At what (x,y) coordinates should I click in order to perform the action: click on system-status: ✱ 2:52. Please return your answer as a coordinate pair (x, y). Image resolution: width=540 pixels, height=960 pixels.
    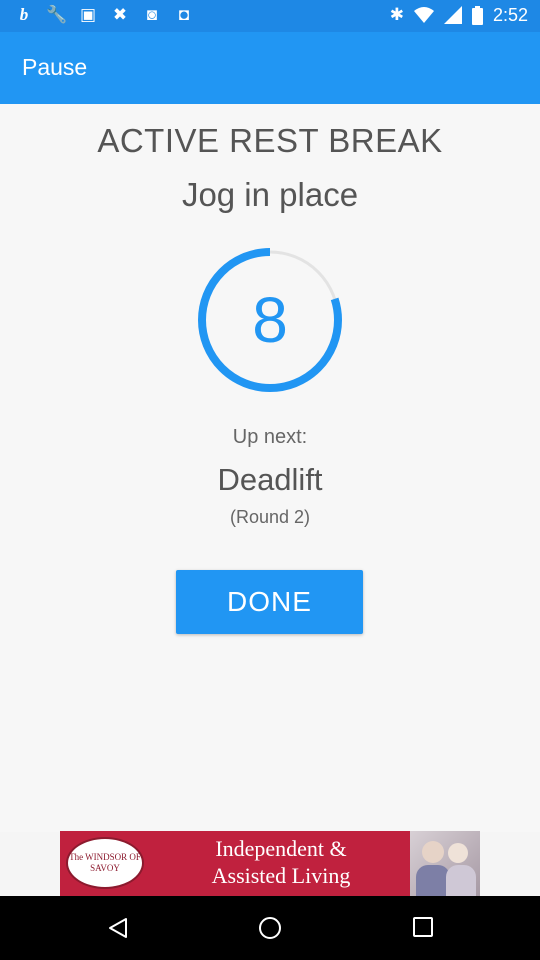
    Looking at the image, I should click on (459, 15).